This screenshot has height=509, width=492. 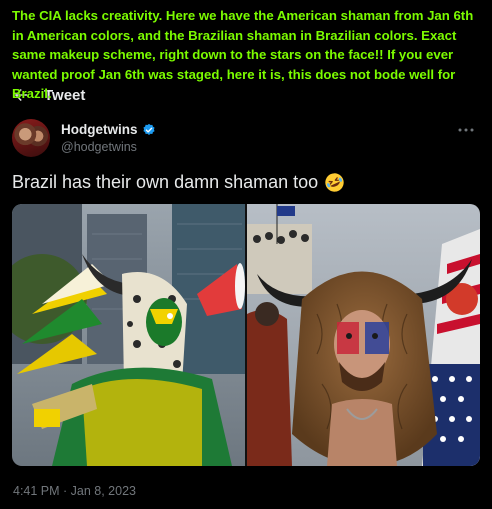 What do you see at coordinates (466, 130) in the screenshot?
I see `more-horizontal-icon` at bounding box center [466, 130].